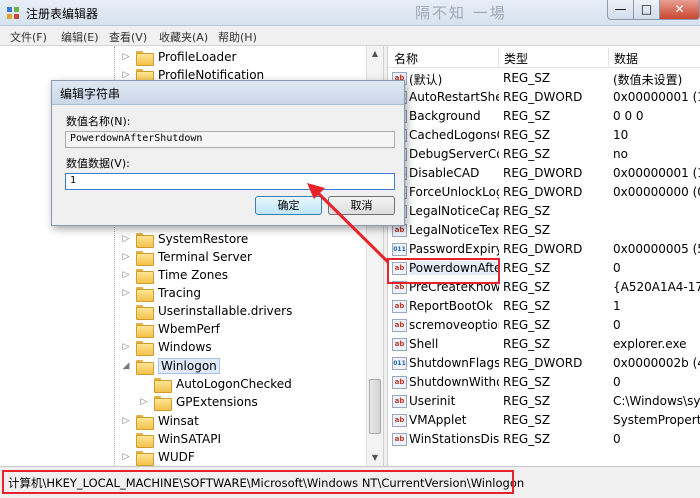  What do you see at coordinates (350, 13) in the screenshot?
I see `title-bar: 注册表编辑器 隔不知 一場 — □ ✕` at bounding box center [350, 13].